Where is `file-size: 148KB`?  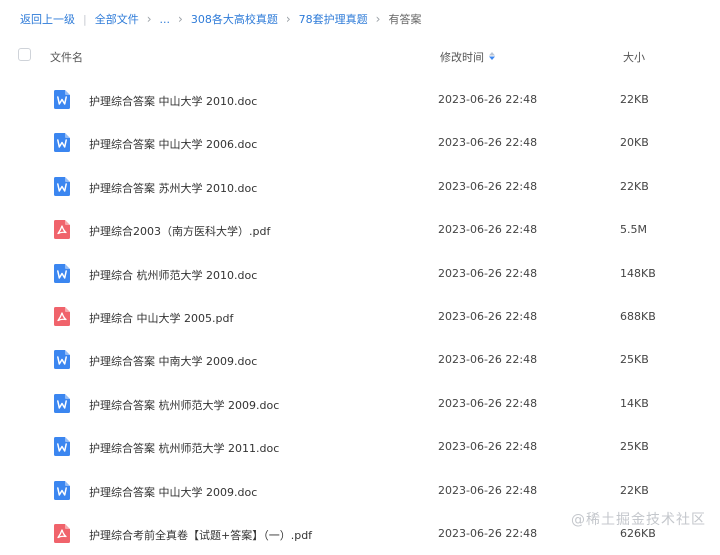 file-size: 148KB is located at coordinates (638, 273).